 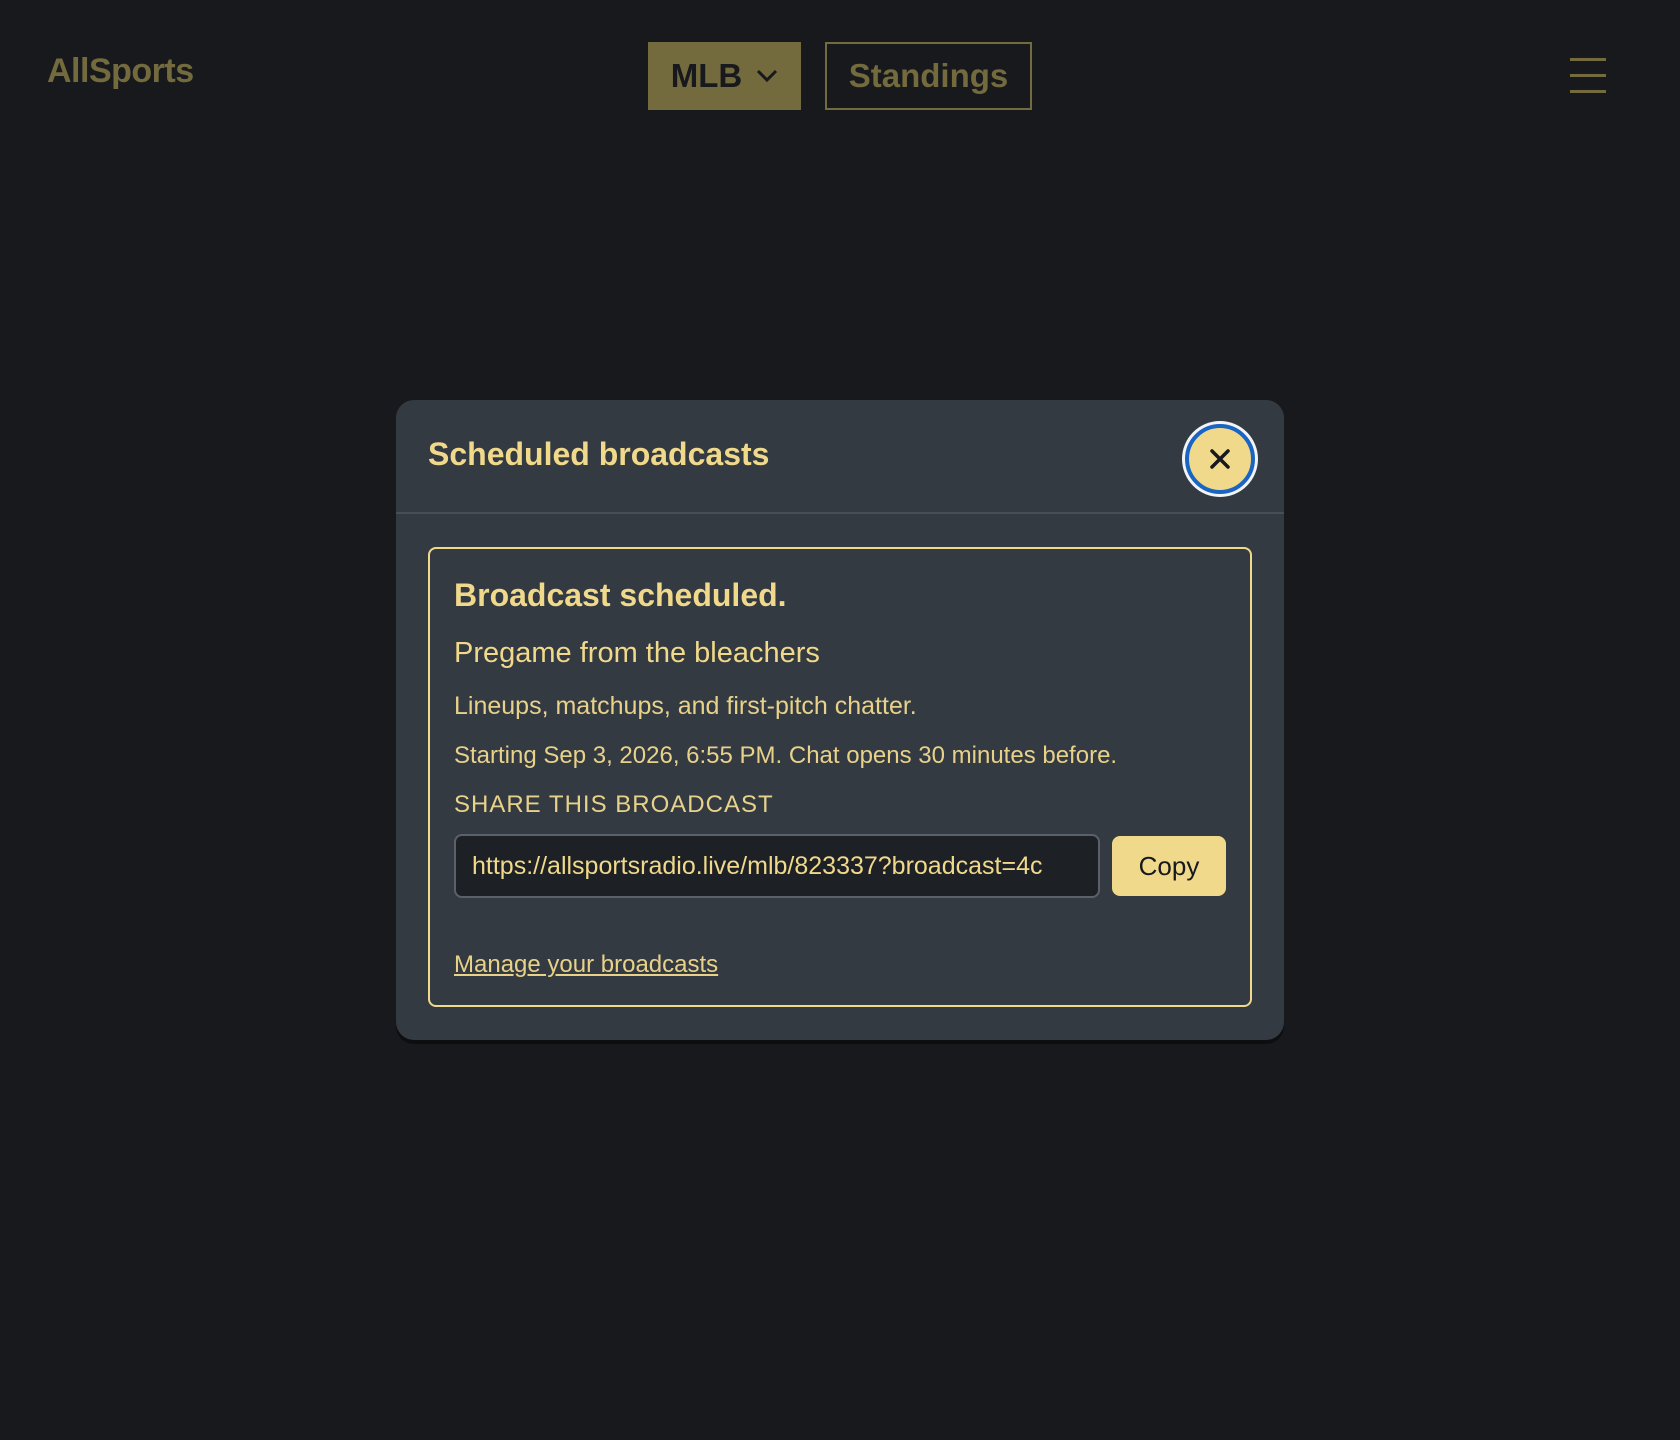 What do you see at coordinates (706, 75) in the screenshot?
I see `league-dropdown-label: MLB` at bounding box center [706, 75].